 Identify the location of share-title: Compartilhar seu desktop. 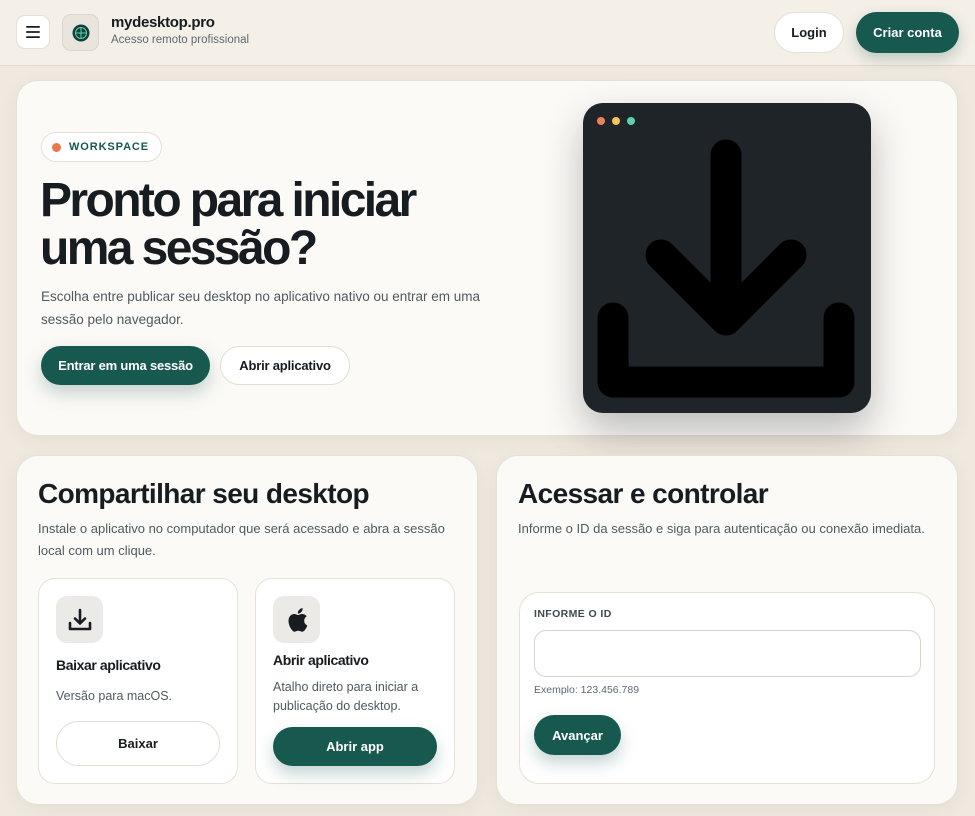
(204, 493).